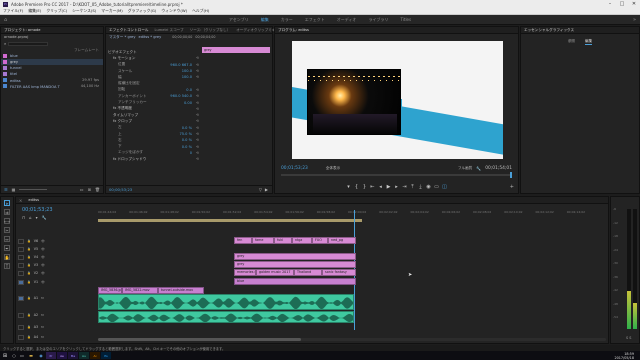  I want to click on tab-project: プロジェクト: ornode, so click(22, 30).